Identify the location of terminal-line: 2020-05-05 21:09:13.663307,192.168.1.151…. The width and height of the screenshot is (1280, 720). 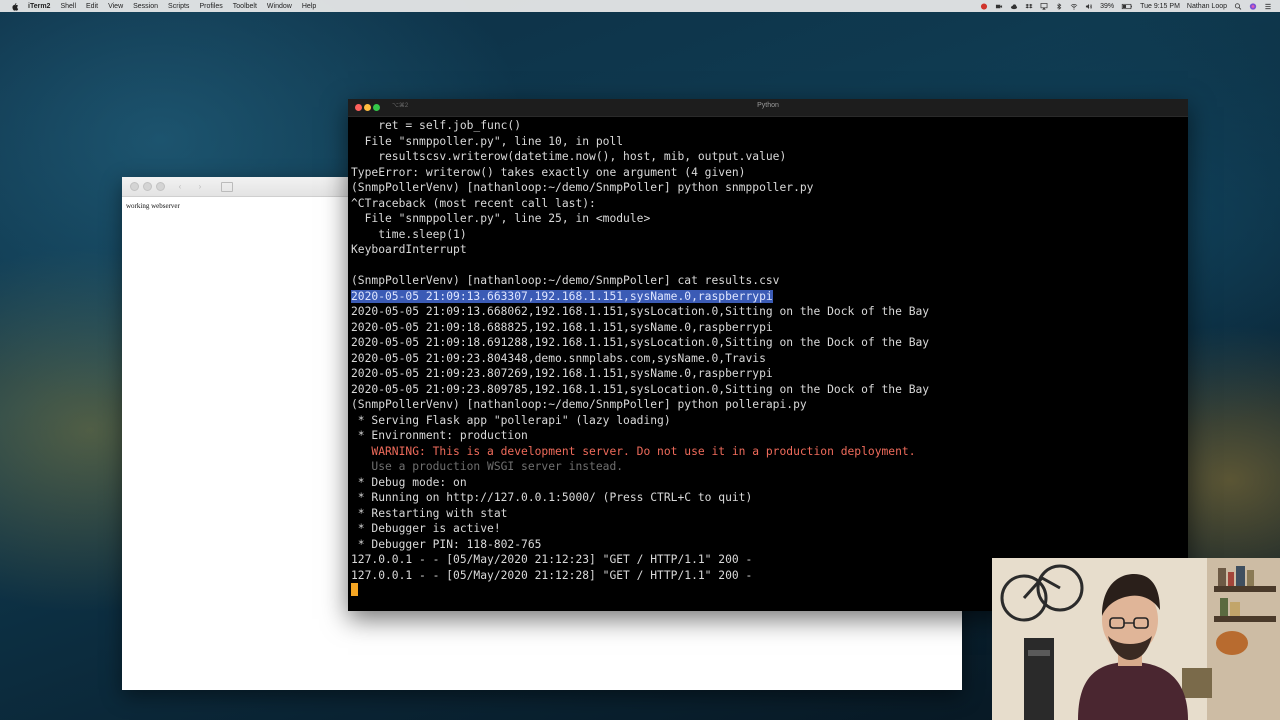
(769, 297).